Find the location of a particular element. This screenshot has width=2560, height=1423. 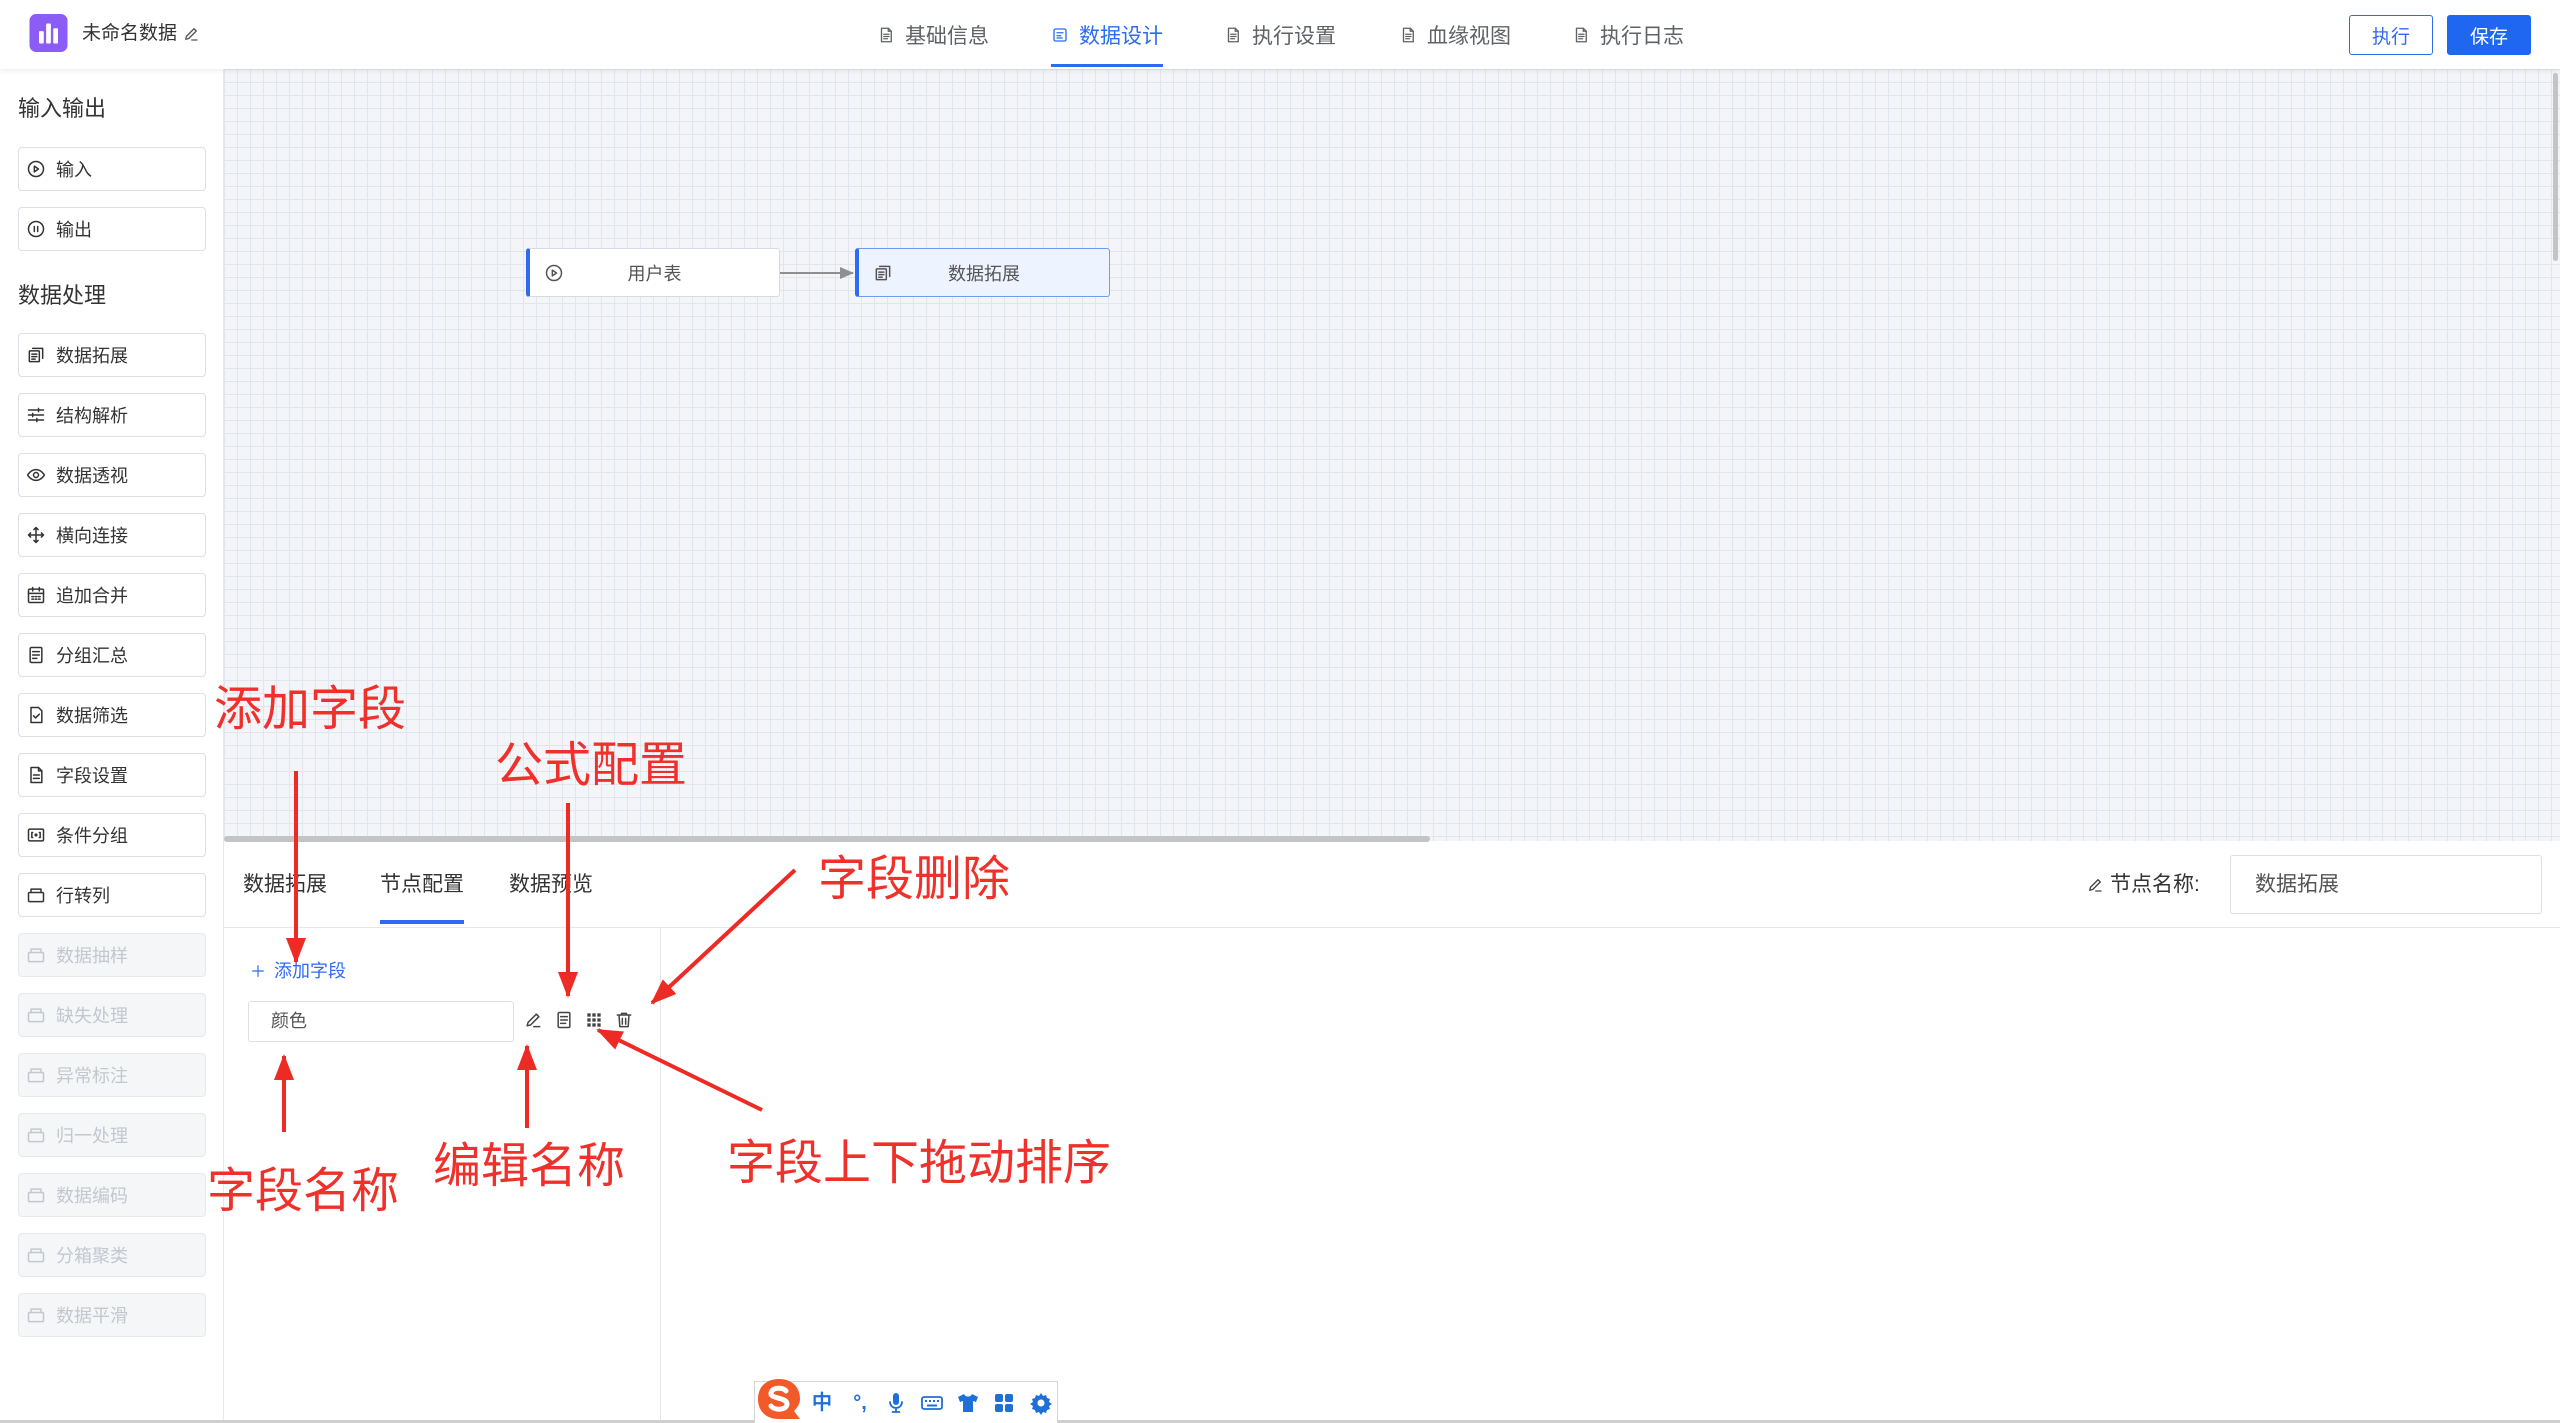

sidebar-item-data-encoding: 数据编码 is located at coordinates (112, 1195).